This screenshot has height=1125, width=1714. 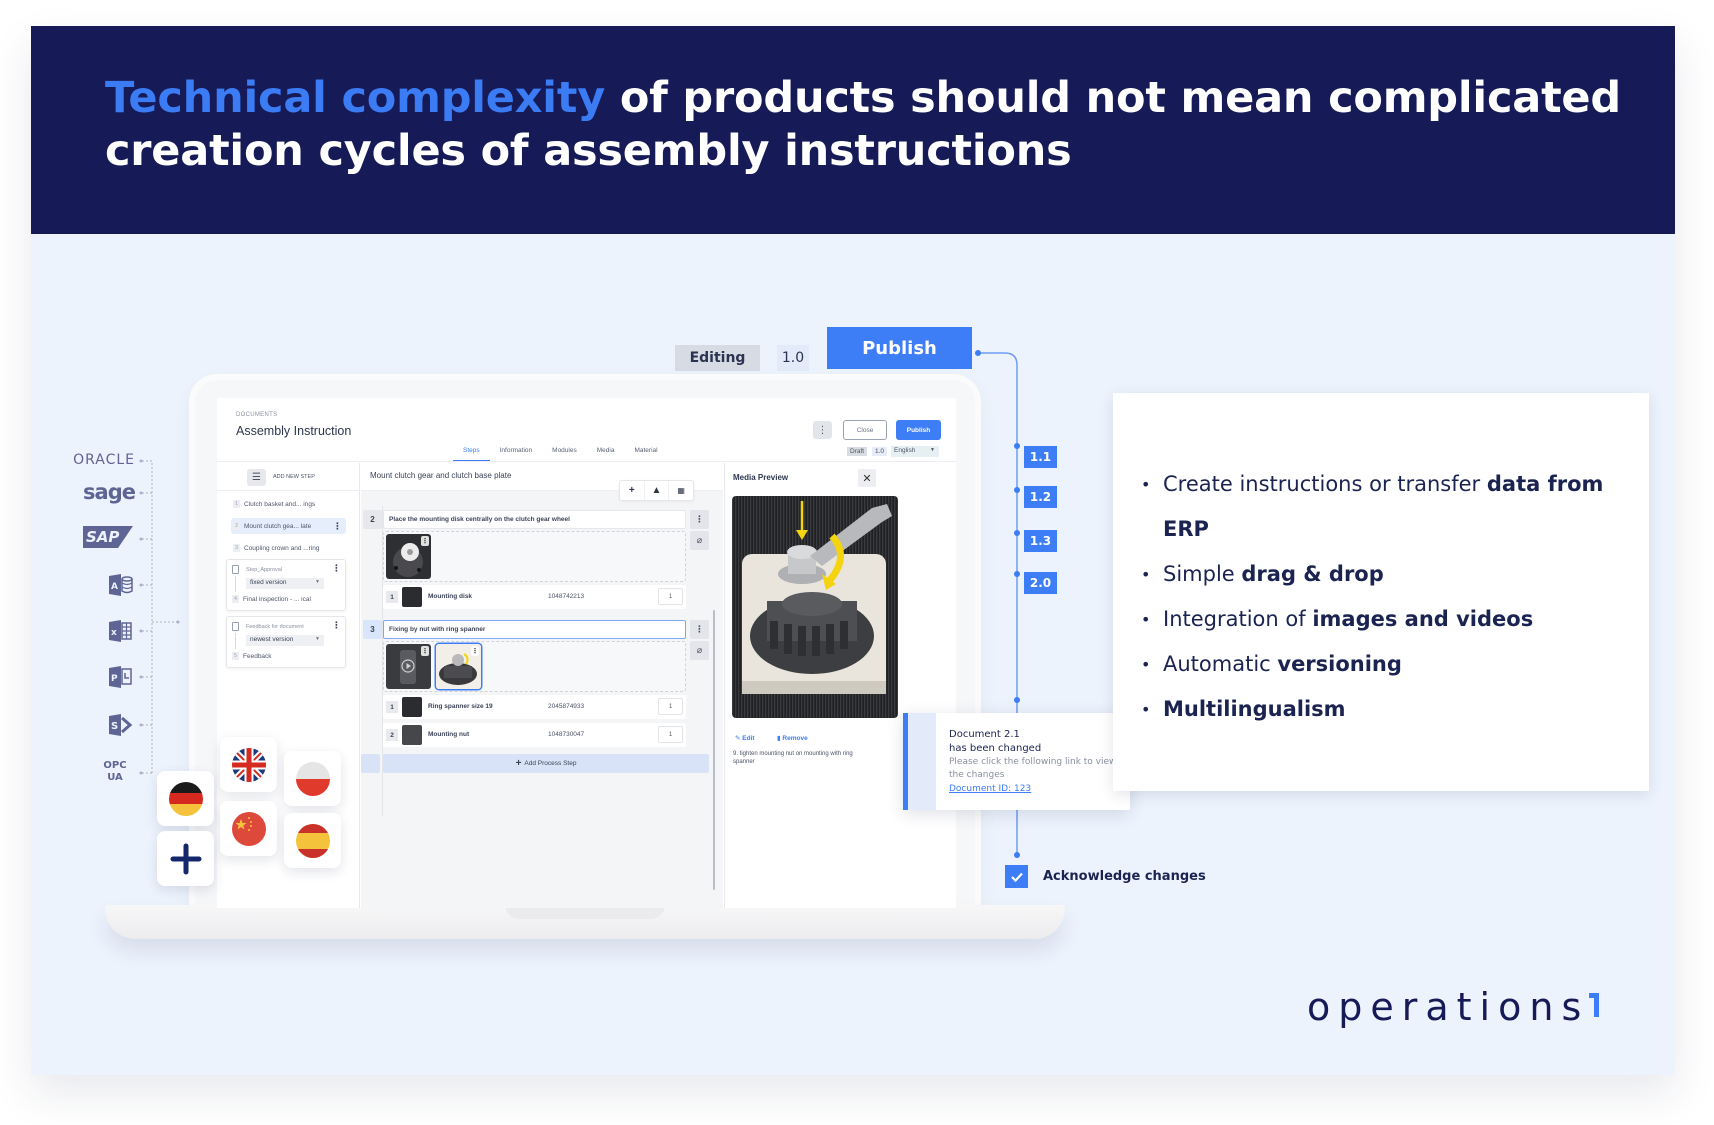 I want to click on tab-information: Information, so click(x=516, y=453).